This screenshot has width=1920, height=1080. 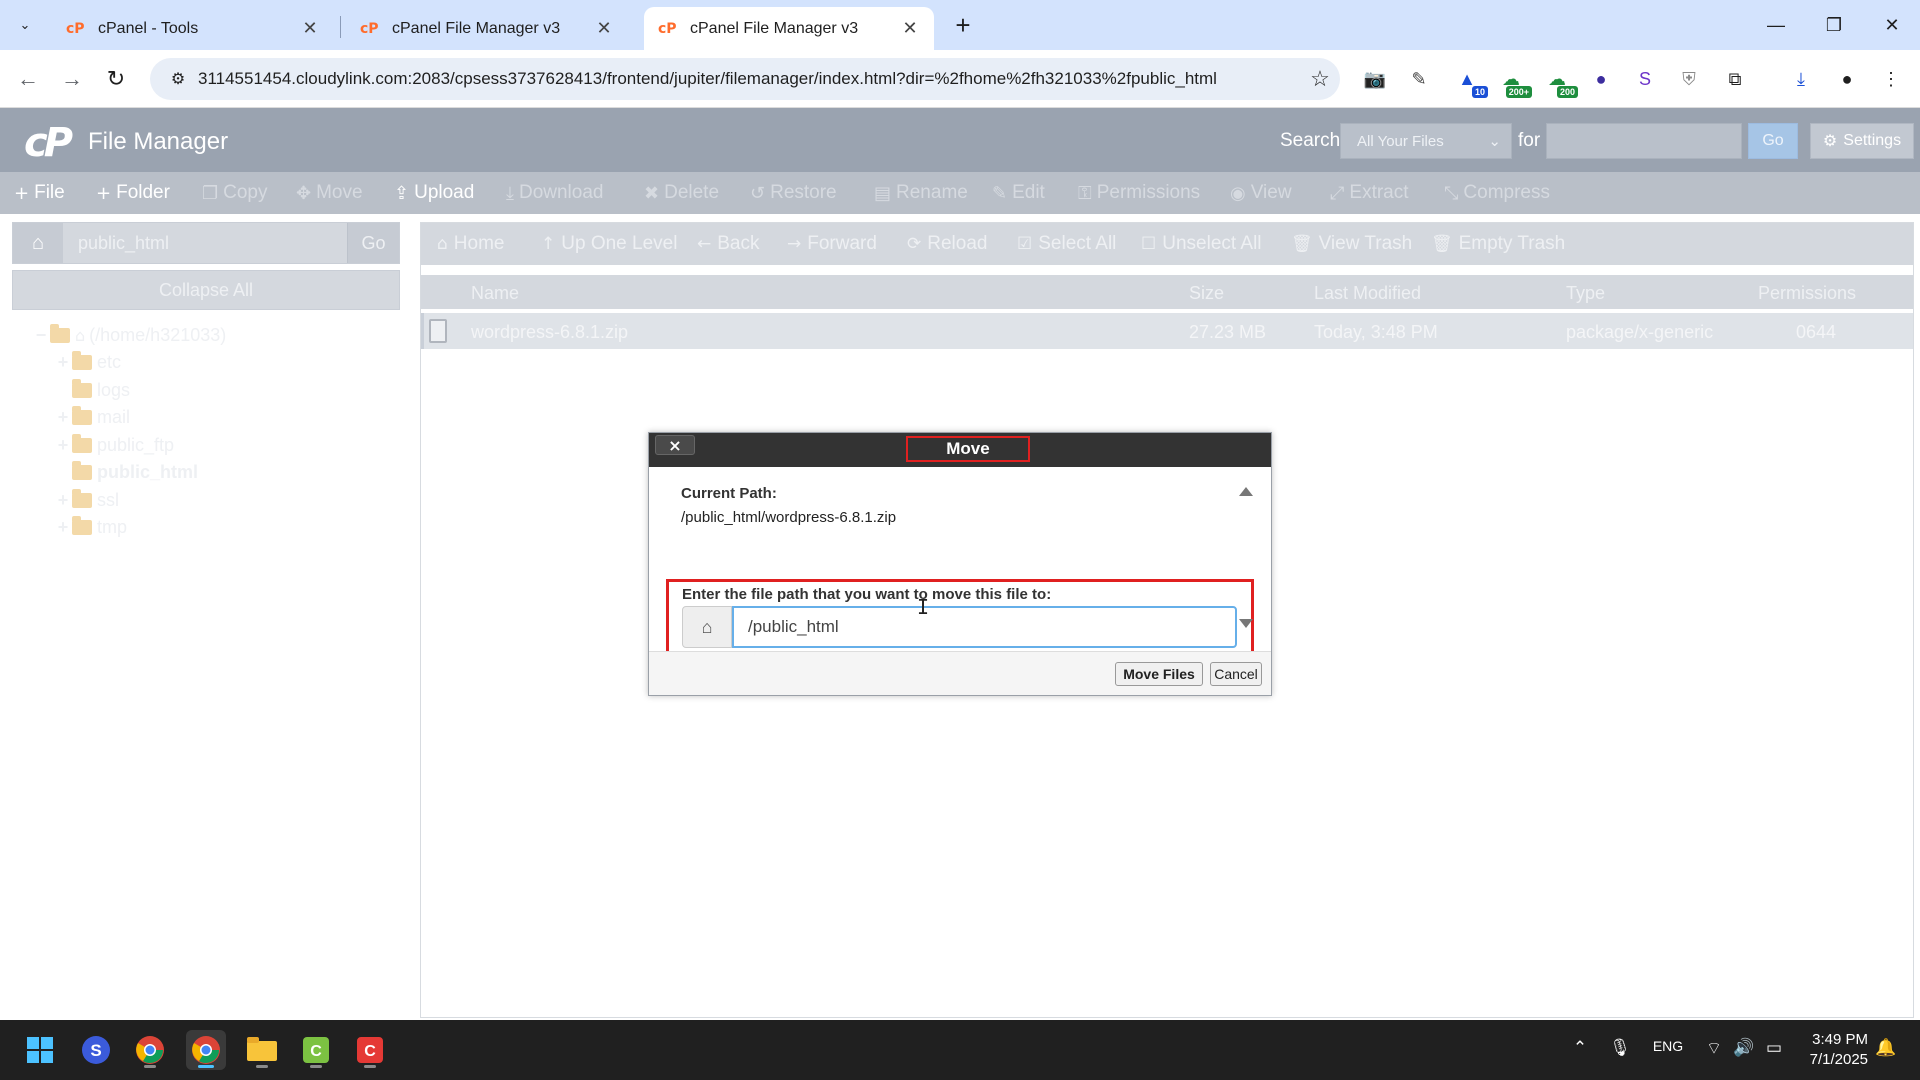 What do you see at coordinates (133, 193) in the screenshot?
I see `new-folder-button: + Folder` at bounding box center [133, 193].